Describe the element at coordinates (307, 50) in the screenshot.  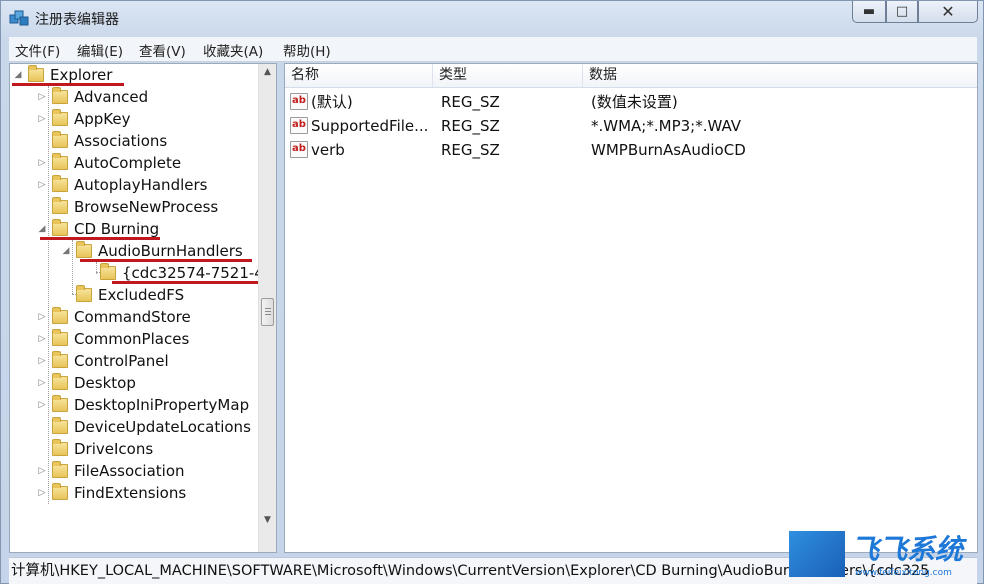
I see `menu-help: 帮助(H)` at that location.